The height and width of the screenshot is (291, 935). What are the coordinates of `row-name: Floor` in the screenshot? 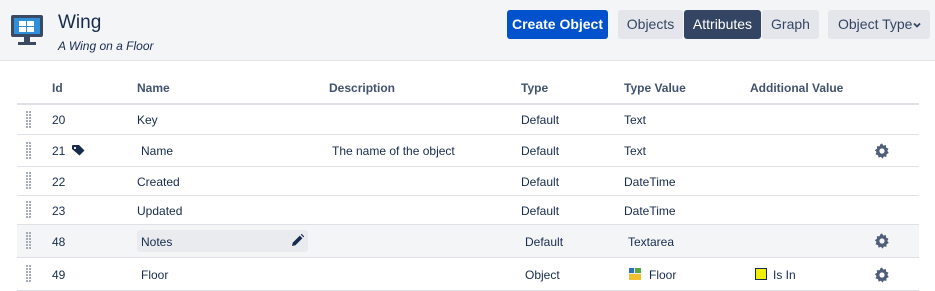 It's located at (154, 275).